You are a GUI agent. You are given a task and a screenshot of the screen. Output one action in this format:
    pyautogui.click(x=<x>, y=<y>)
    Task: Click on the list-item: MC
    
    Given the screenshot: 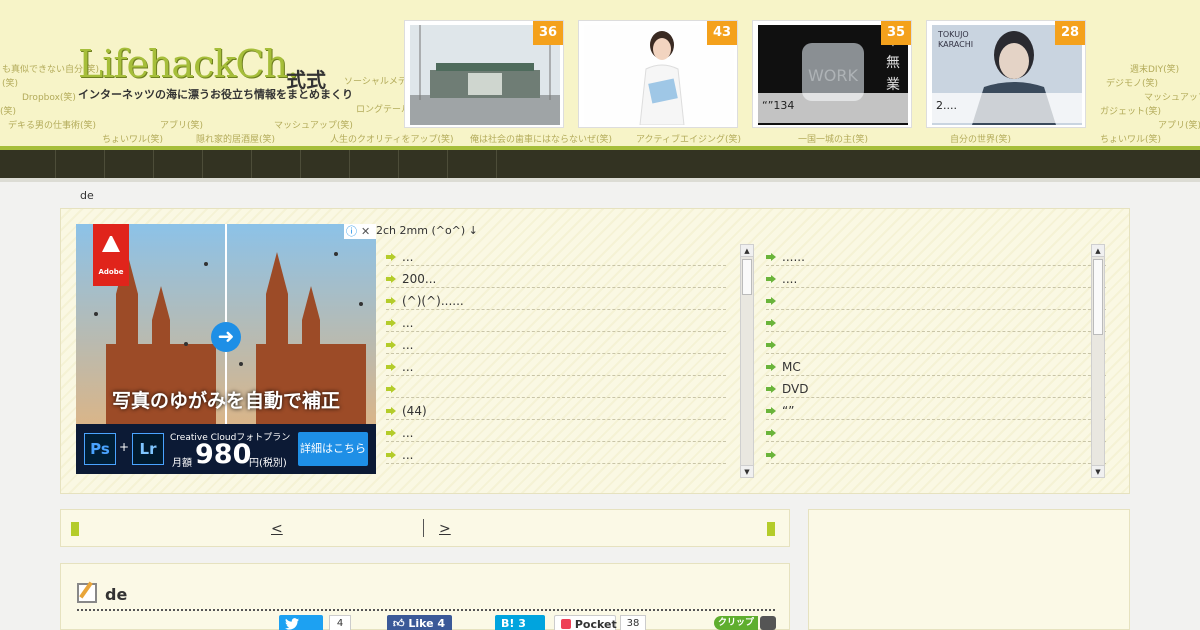 What is the action you would take?
    pyautogui.click(x=936, y=365)
    